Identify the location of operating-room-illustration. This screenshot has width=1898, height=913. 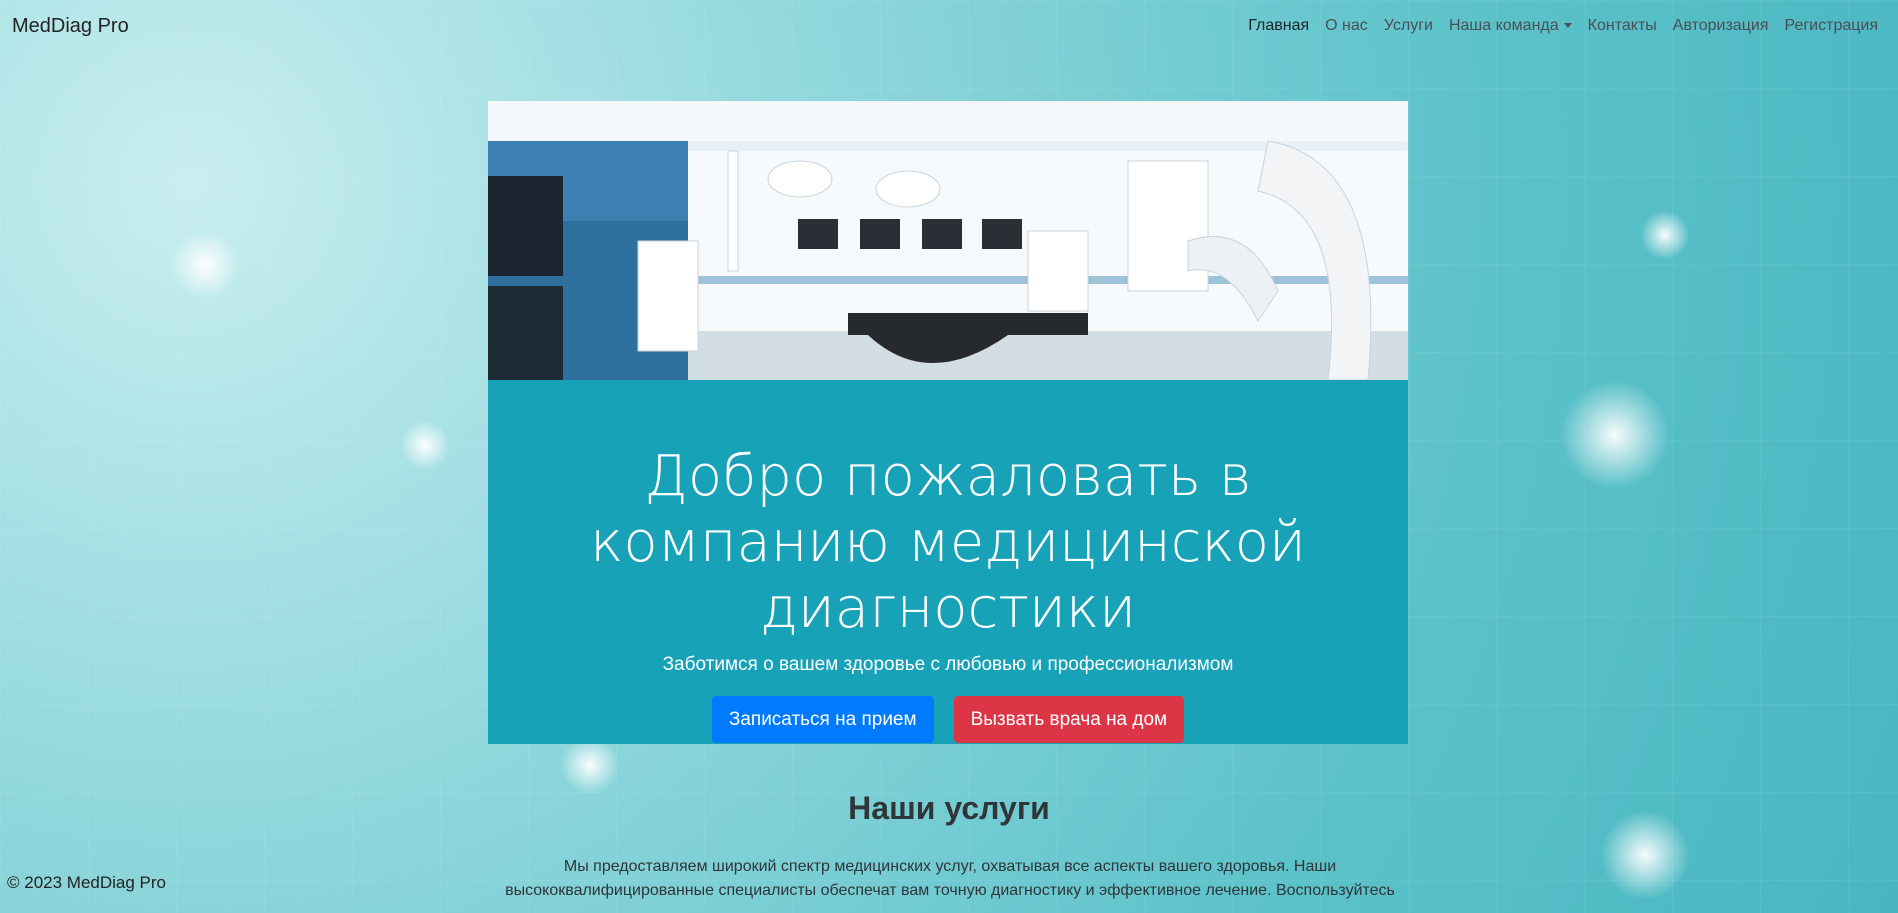
(948, 240).